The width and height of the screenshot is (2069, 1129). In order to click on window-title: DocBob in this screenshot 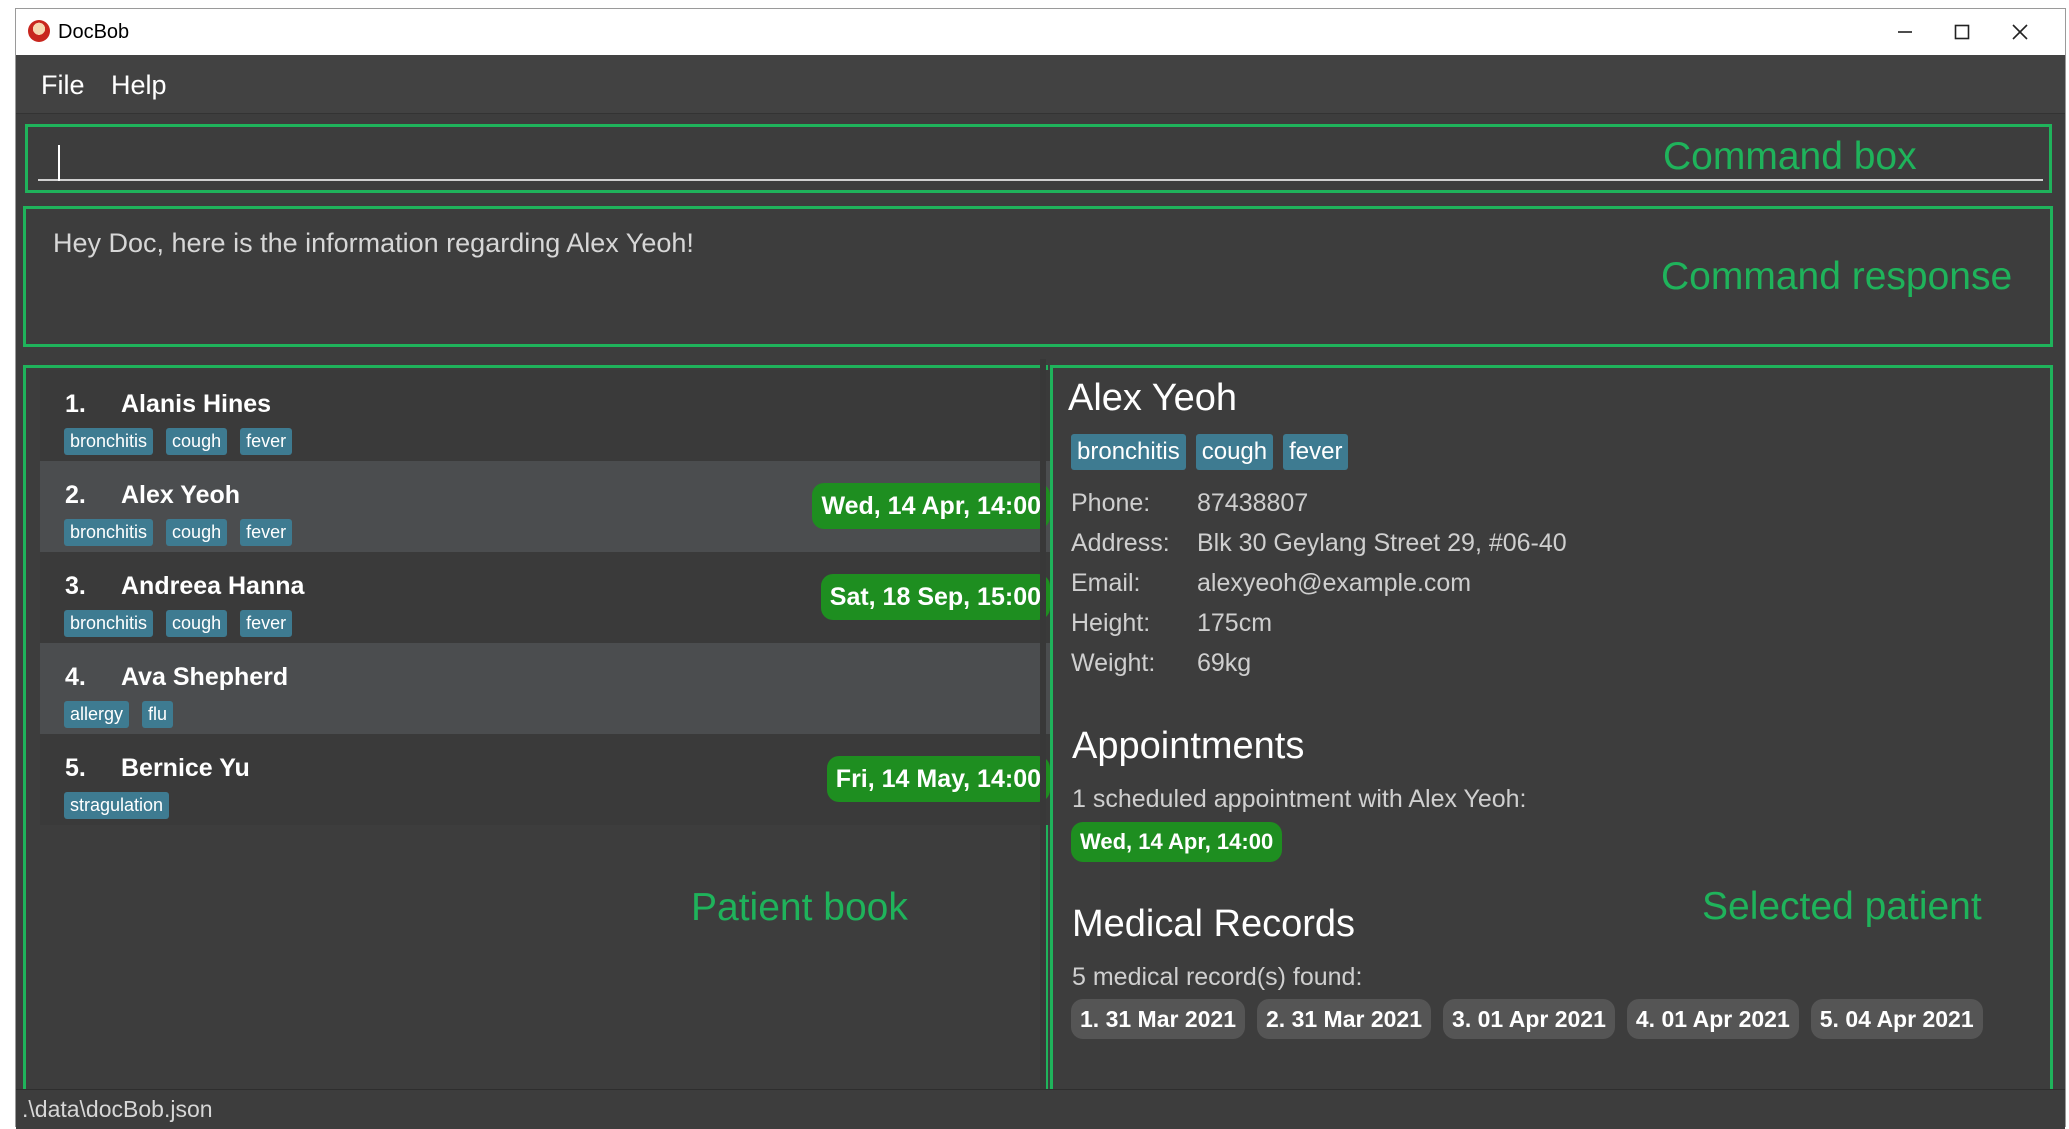, I will do `click(94, 32)`.